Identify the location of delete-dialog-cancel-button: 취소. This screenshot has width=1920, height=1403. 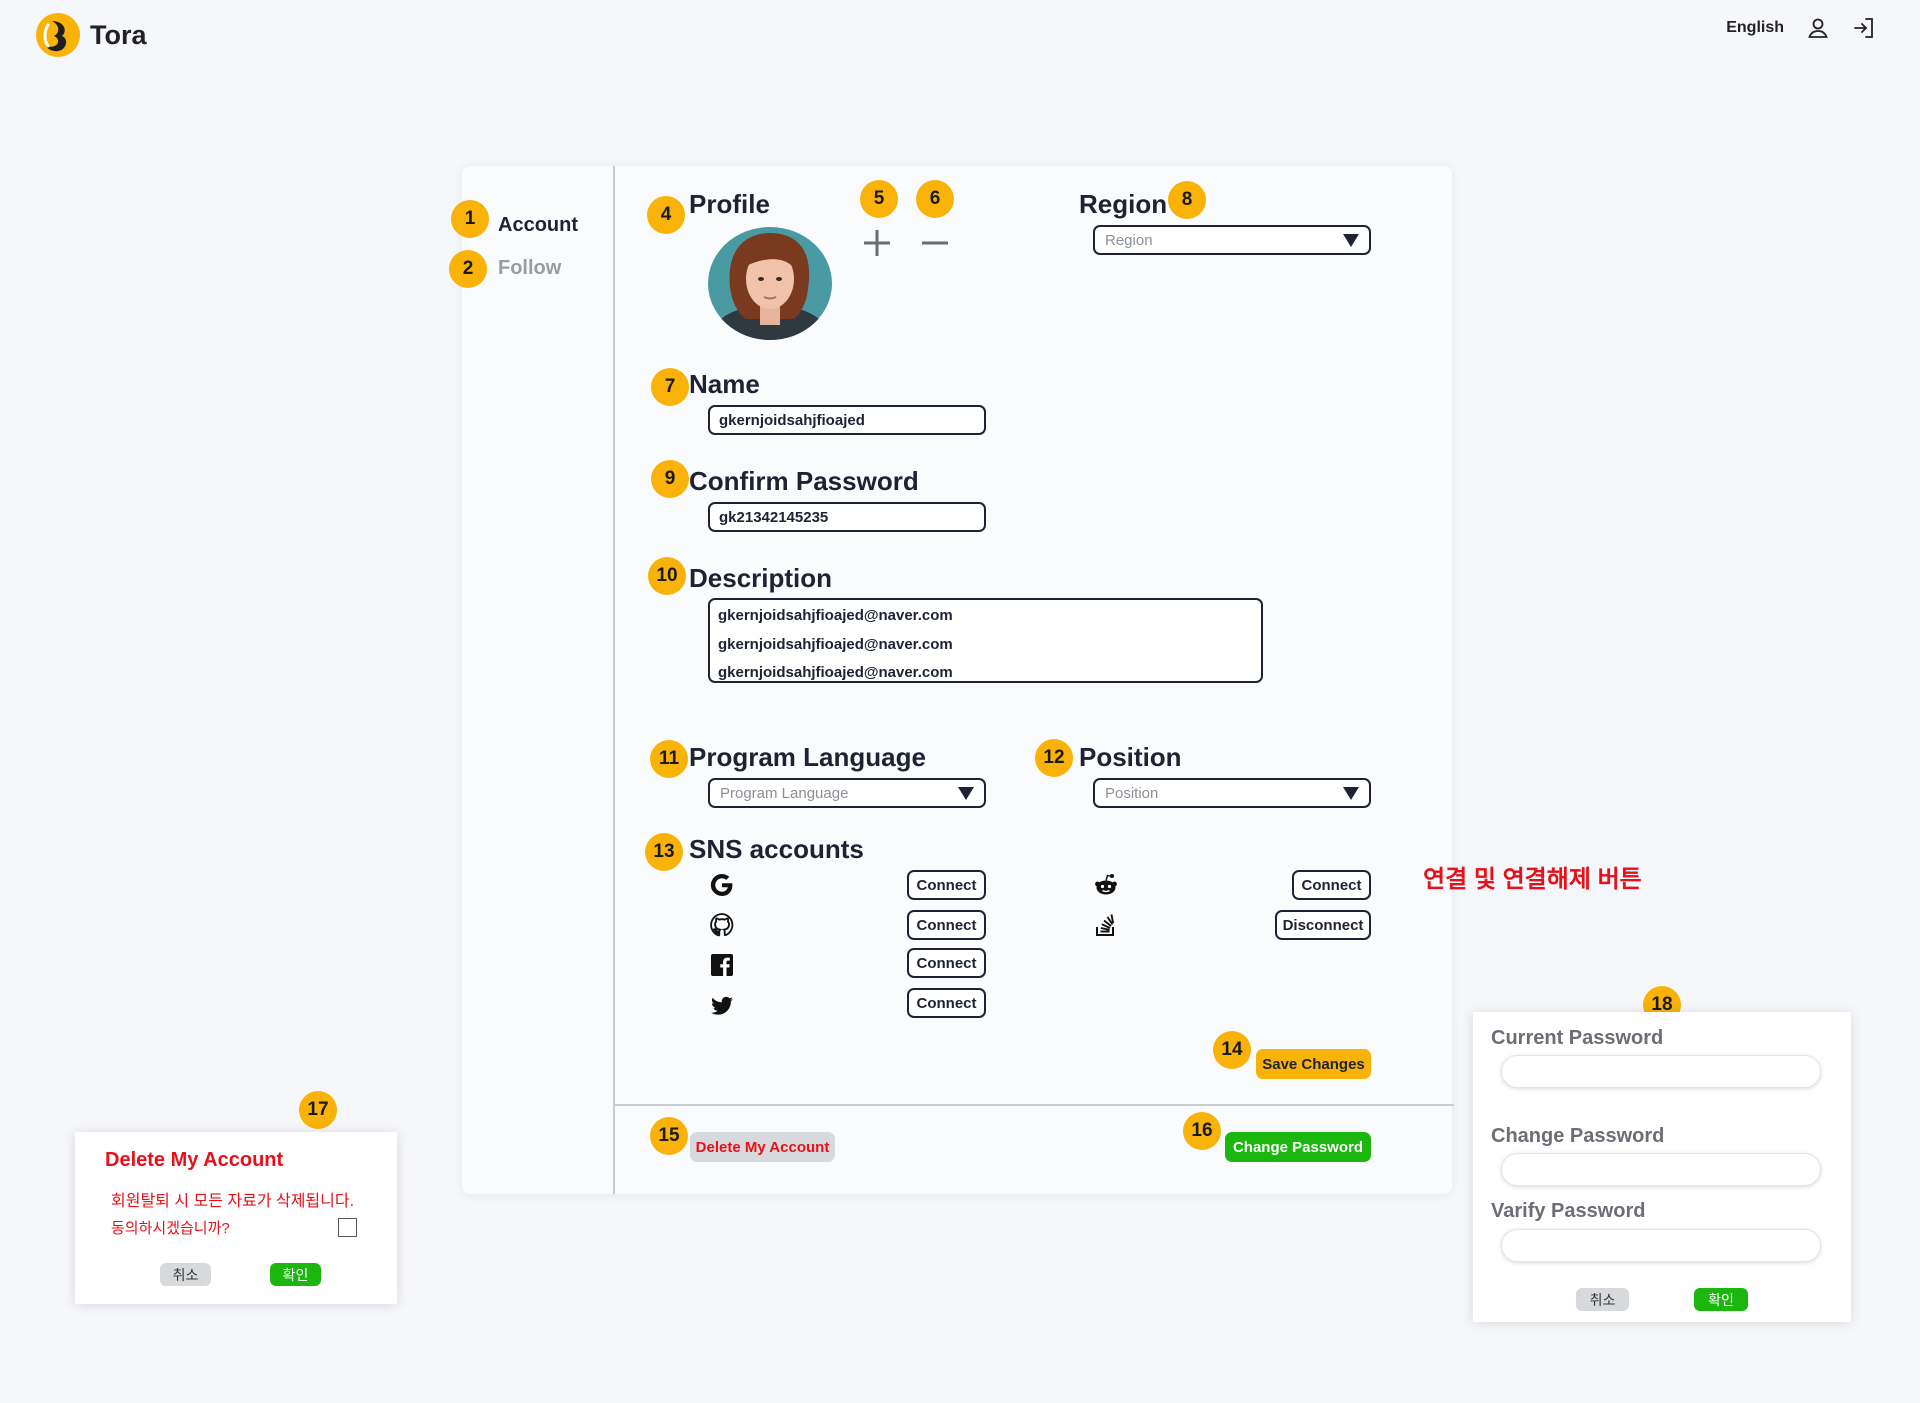
(185, 1274).